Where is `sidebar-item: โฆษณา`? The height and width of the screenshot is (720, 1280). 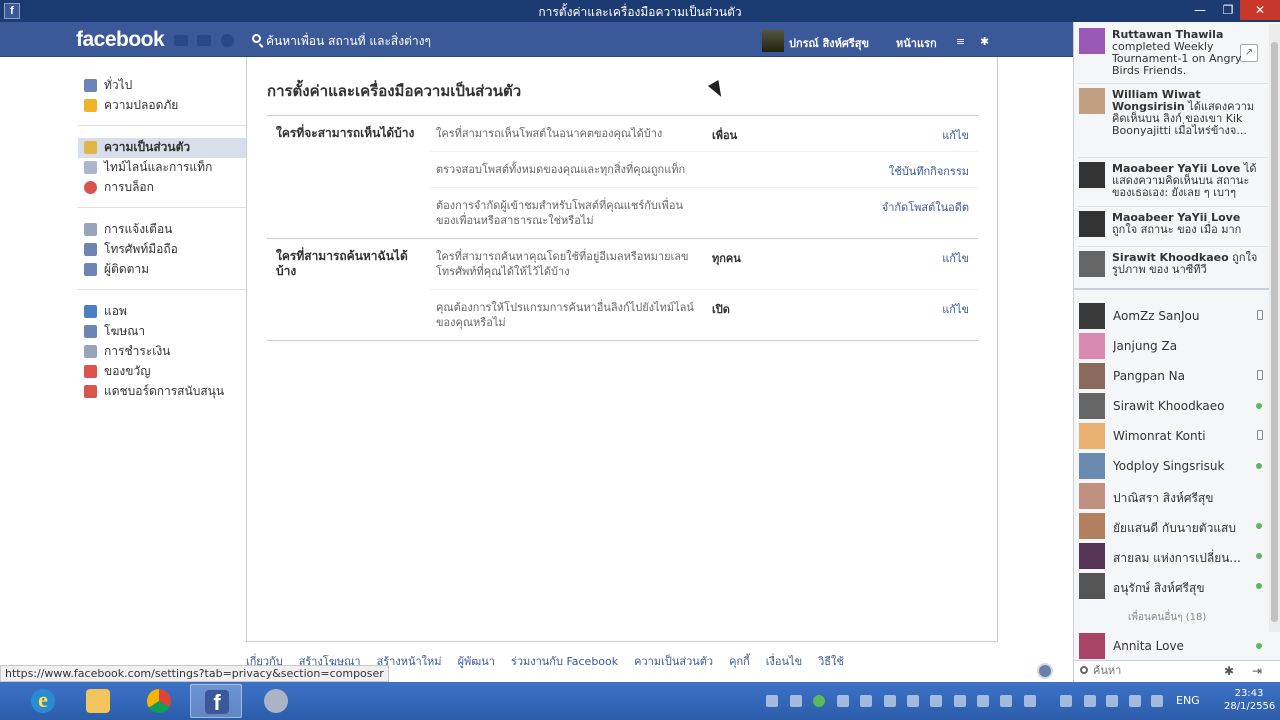 sidebar-item: โฆษณา is located at coordinates (162, 332).